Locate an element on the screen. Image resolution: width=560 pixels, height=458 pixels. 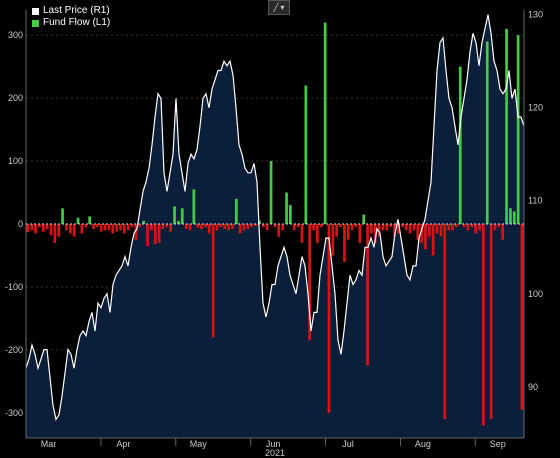
legend-item-last-price: Last Price (R1) is located at coordinates (71, 11).